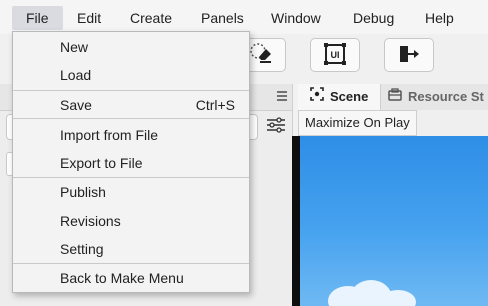 This screenshot has width=488, height=306. I want to click on menu-item-label: Back to Make Menu, so click(122, 278).